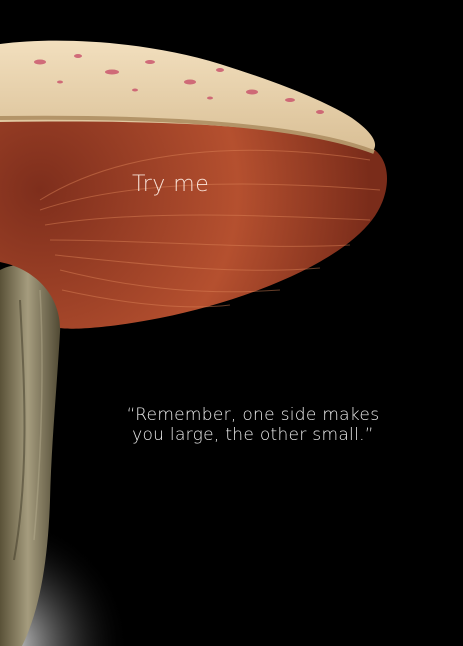 This screenshot has height=646, width=463. Describe the element at coordinates (253, 415) in the screenshot. I see `quote-line: “Remember, one side makes` at that location.